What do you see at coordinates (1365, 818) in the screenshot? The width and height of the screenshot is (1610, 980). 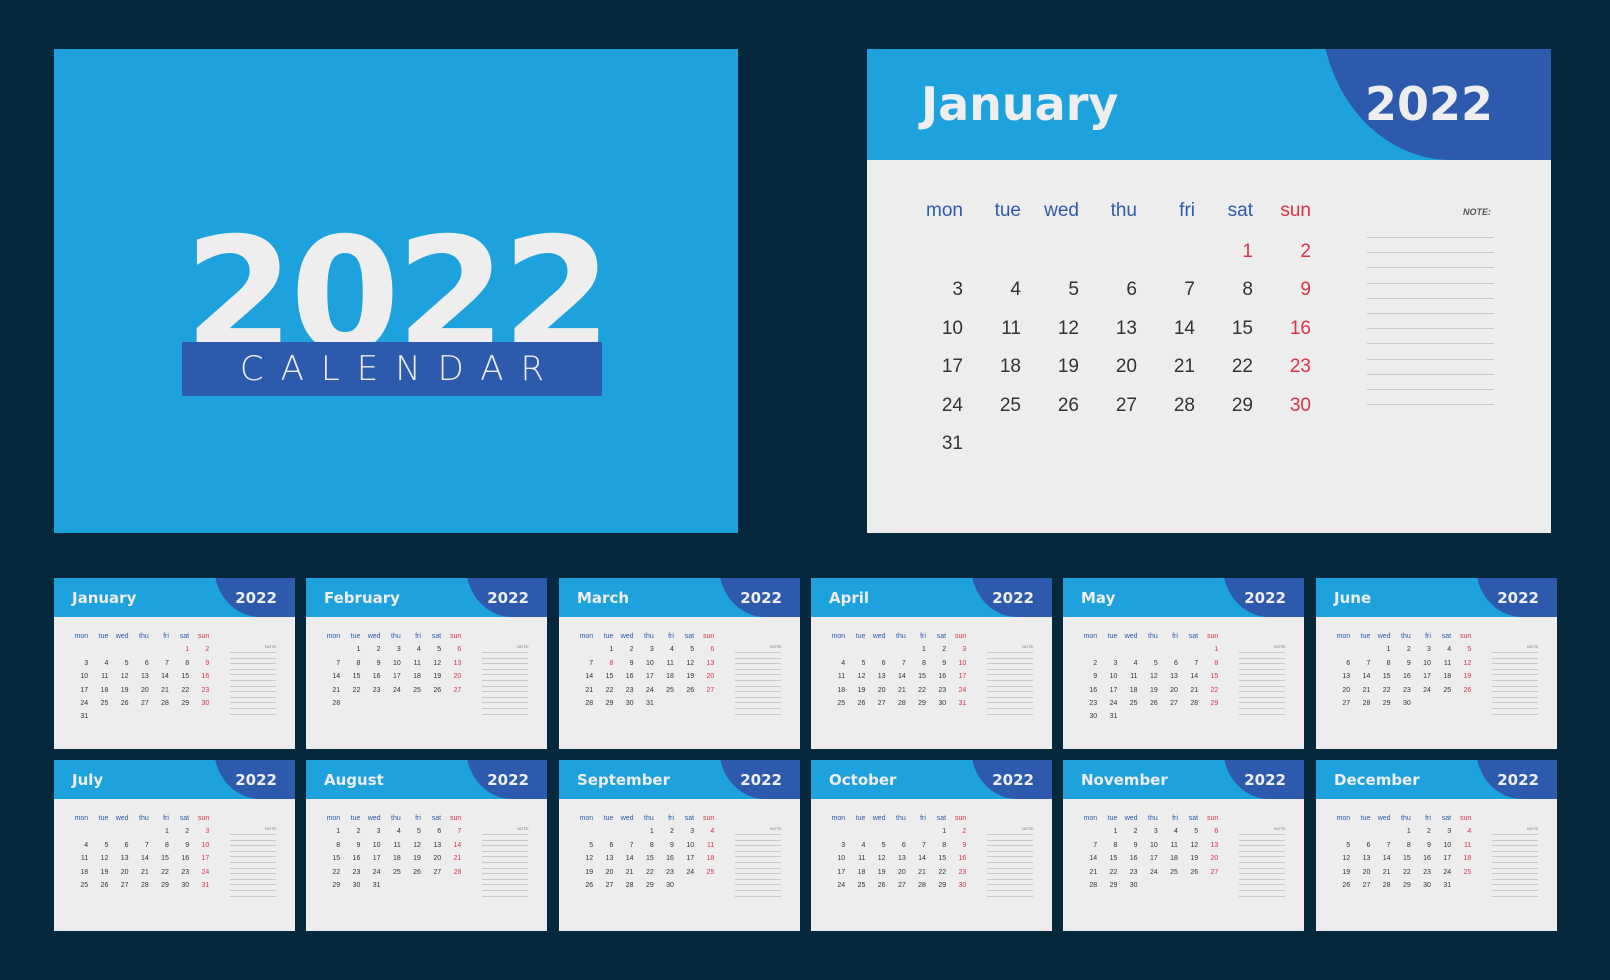 I see `weekday-tue: tue` at bounding box center [1365, 818].